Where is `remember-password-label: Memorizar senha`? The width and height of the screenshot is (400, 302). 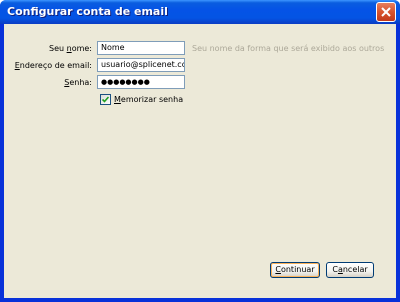
remember-password-label: Memorizar senha is located at coordinates (148, 99).